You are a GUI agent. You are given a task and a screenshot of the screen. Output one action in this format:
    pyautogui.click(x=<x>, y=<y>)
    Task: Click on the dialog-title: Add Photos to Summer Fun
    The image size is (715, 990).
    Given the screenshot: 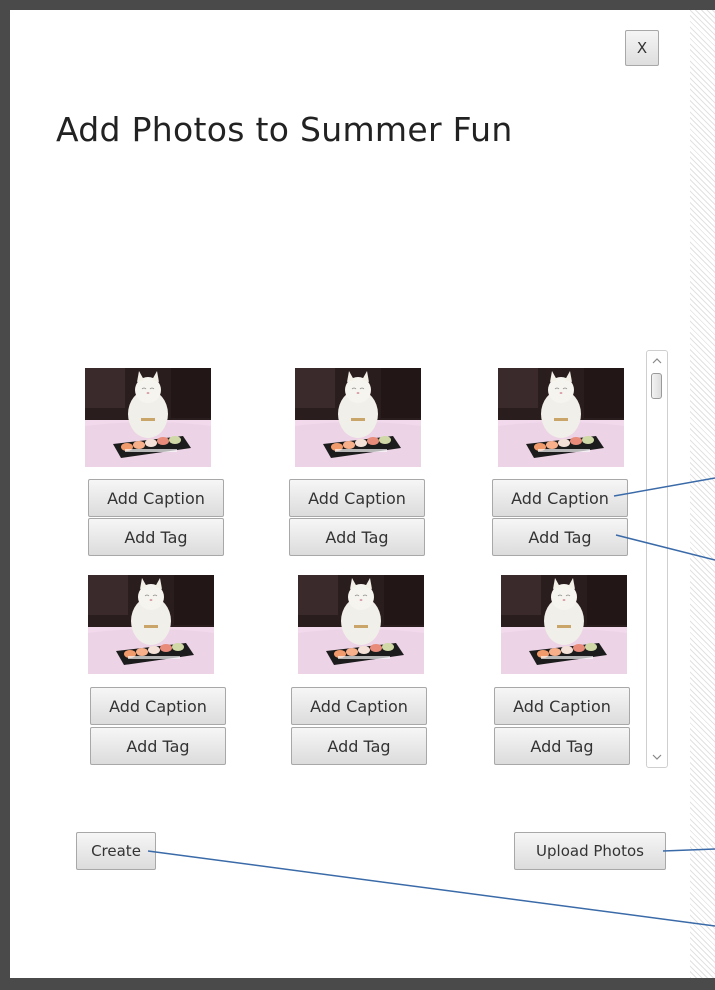 What is the action you would take?
    pyautogui.click(x=284, y=129)
    